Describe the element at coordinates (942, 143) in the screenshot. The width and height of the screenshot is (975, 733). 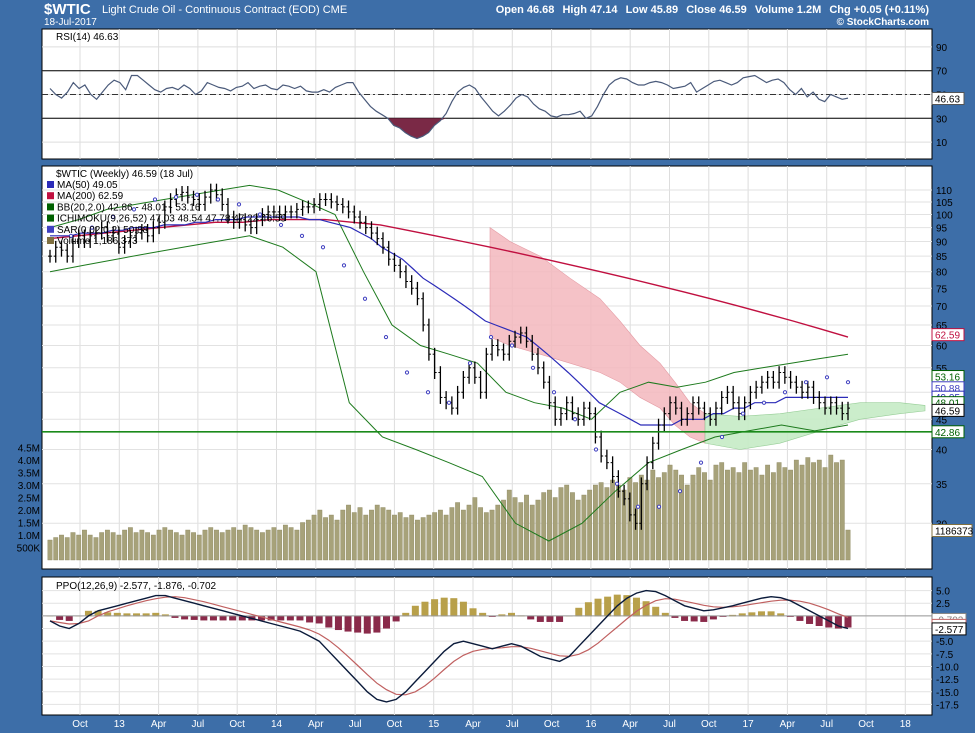
I see `rsi-tick-label: 10` at that location.